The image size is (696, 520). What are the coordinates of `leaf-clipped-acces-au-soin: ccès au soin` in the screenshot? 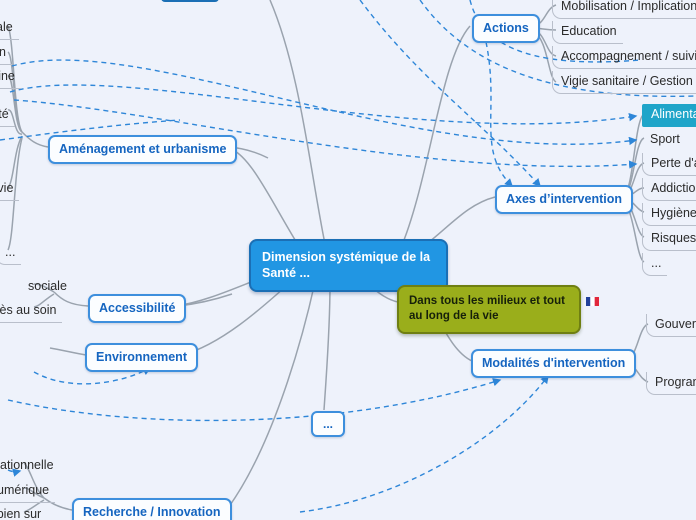 It's located at (31, 311).